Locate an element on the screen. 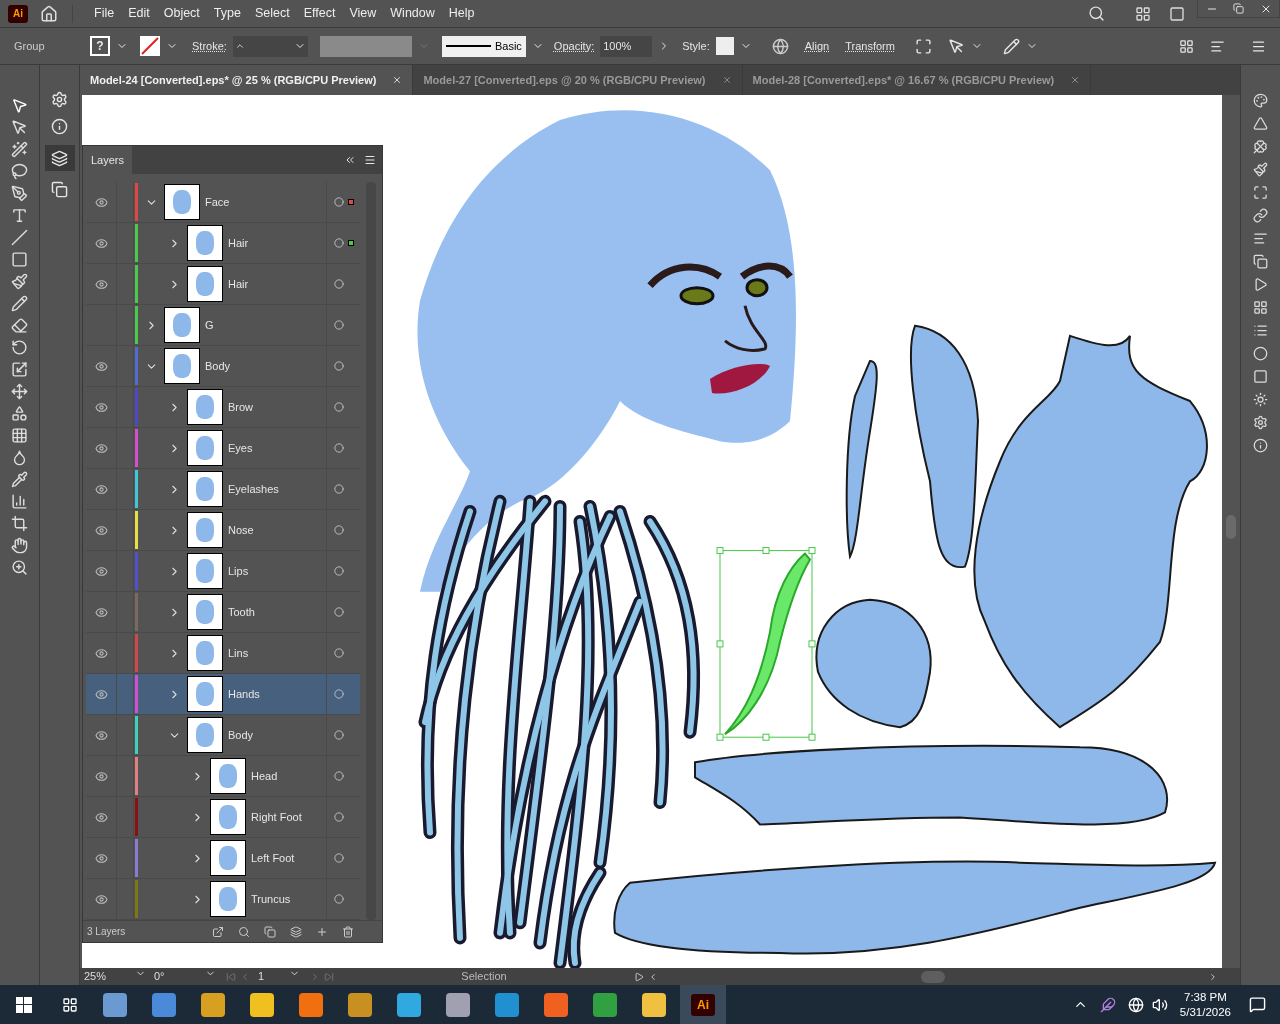 The width and height of the screenshot is (1280, 1024). edit-icon is located at coordinates (1011, 46).